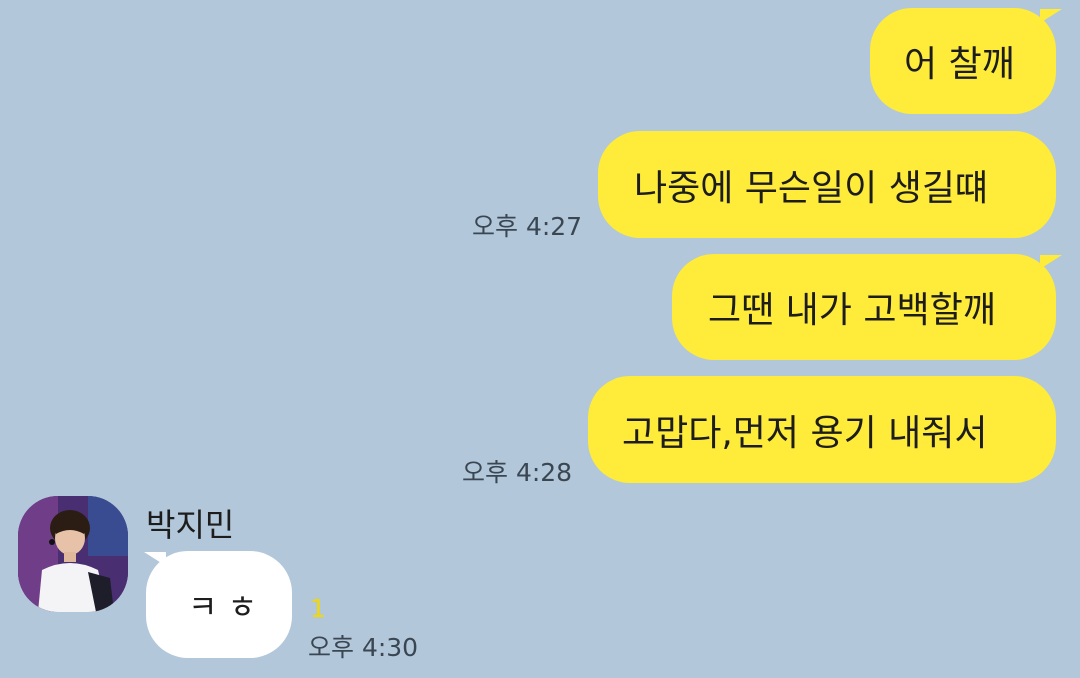  What do you see at coordinates (959, 64) in the screenshot?
I see `message-text: 어 찰깨` at bounding box center [959, 64].